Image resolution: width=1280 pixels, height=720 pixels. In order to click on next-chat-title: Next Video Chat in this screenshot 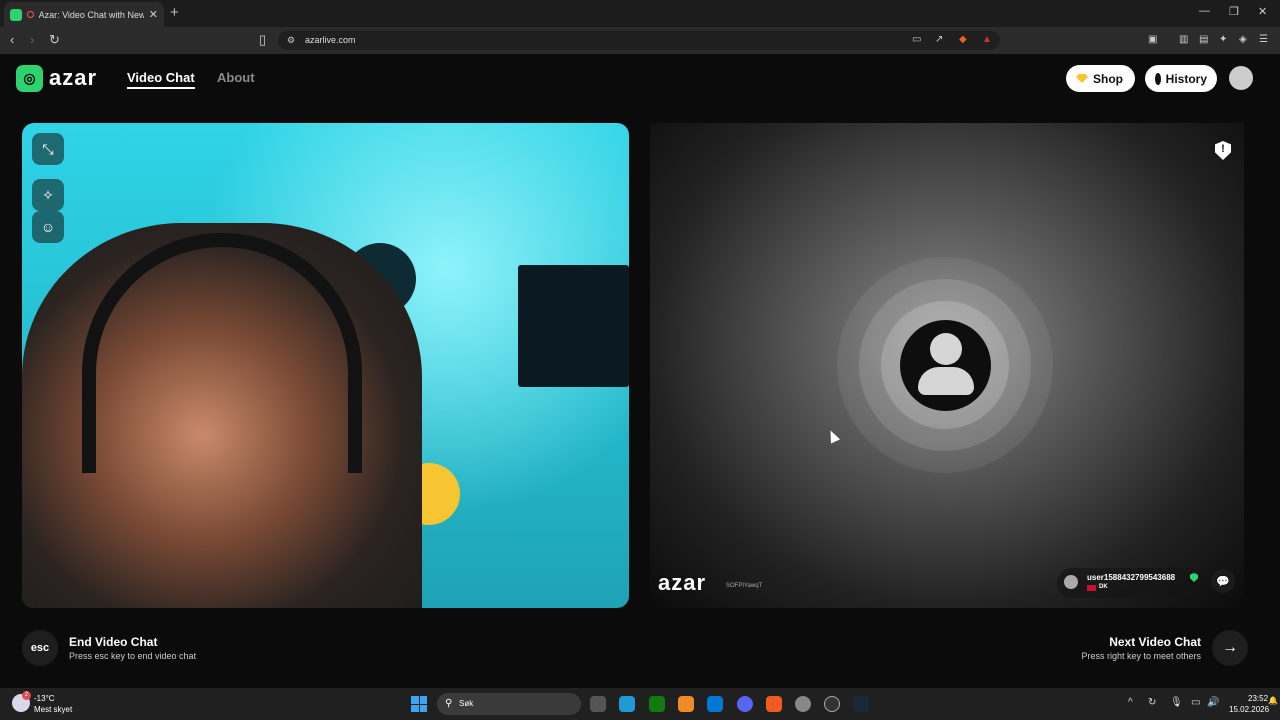, I will do `click(1155, 642)`.